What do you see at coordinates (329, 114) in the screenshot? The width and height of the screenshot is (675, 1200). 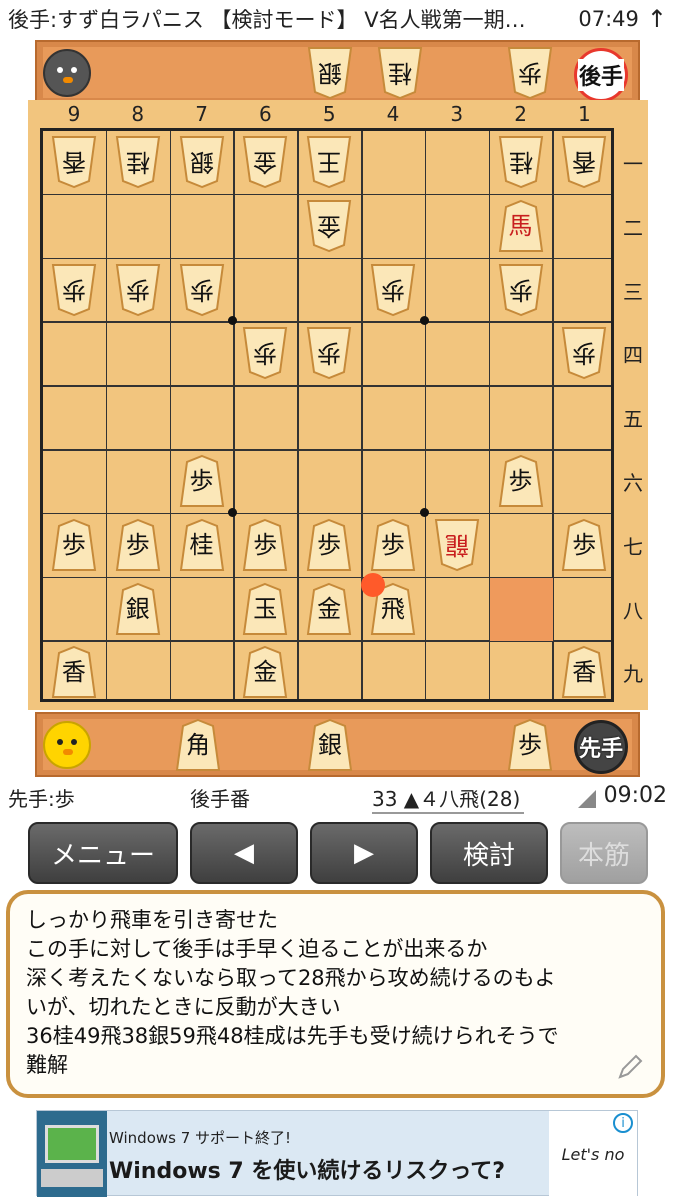 I see `file-label: 5` at bounding box center [329, 114].